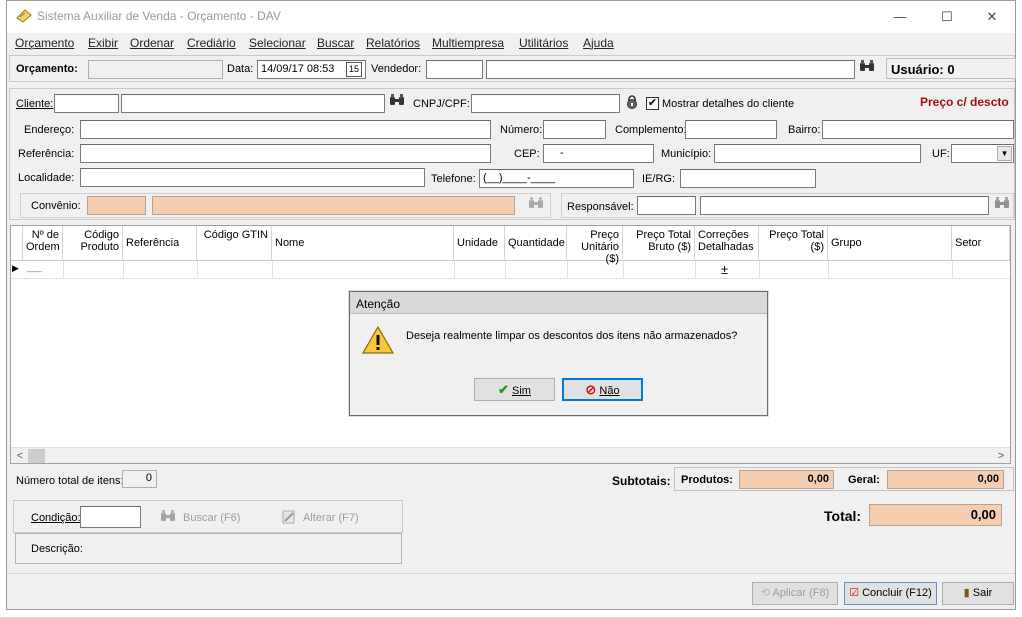 Image resolution: width=1022 pixels, height=617 pixels. I want to click on orcamento-field, so click(155, 69).